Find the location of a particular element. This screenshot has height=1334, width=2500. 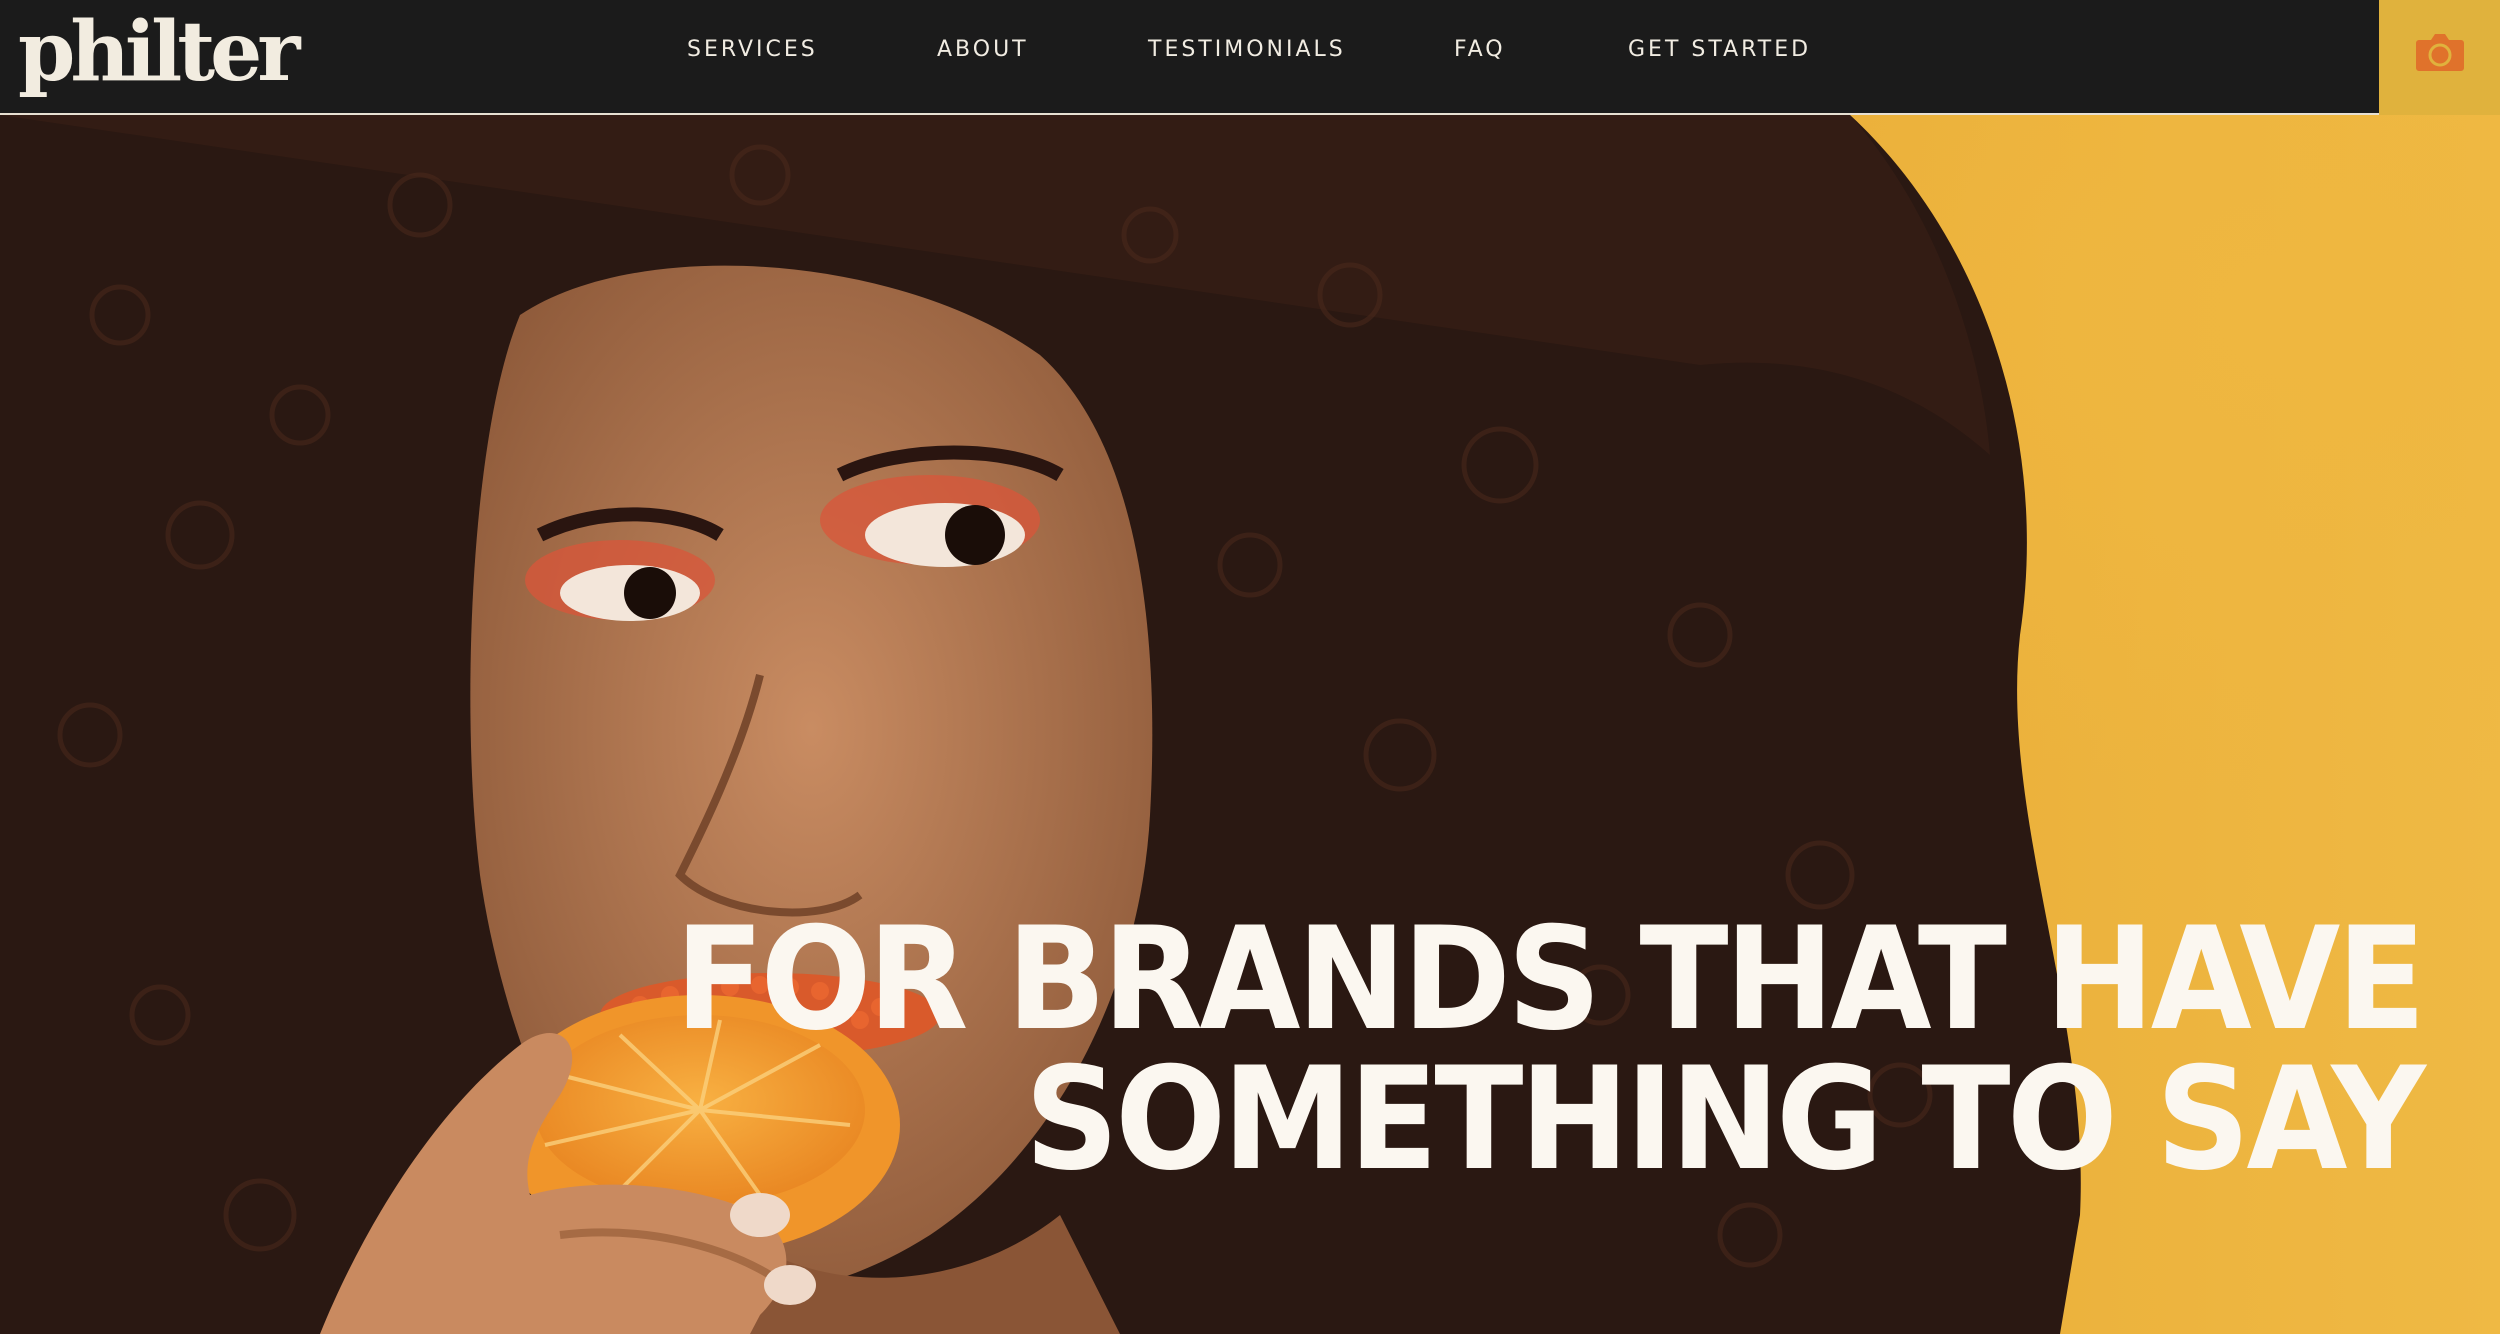

nav-item-faq: FAQ is located at coordinates (1480, 50).